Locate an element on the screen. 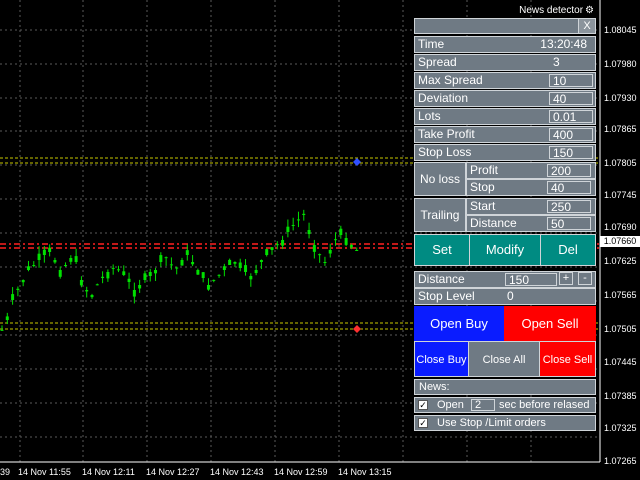 The width and height of the screenshot is (640, 480). use-stop-limit-label: Use Stop /Limit orders is located at coordinates (491, 423).